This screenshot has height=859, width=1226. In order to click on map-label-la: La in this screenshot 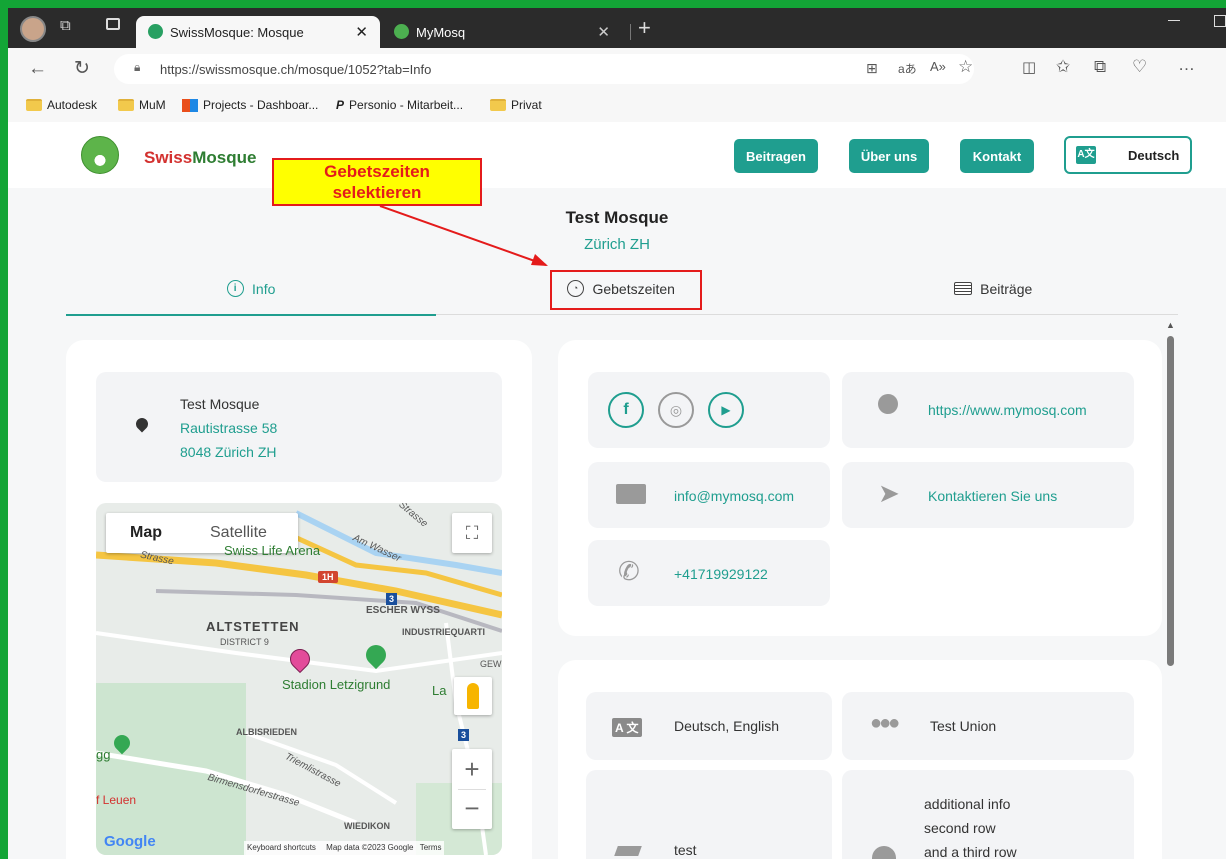, I will do `click(439, 690)`.